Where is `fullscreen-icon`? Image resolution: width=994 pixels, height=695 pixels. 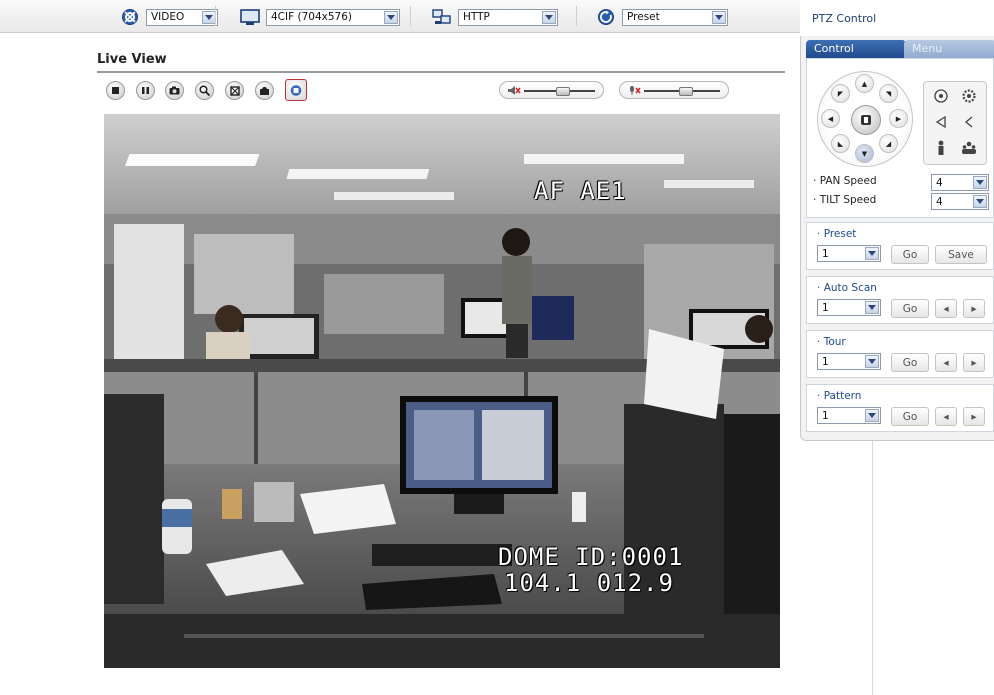 fullscreen-icon is located at coordinates (234, 90).